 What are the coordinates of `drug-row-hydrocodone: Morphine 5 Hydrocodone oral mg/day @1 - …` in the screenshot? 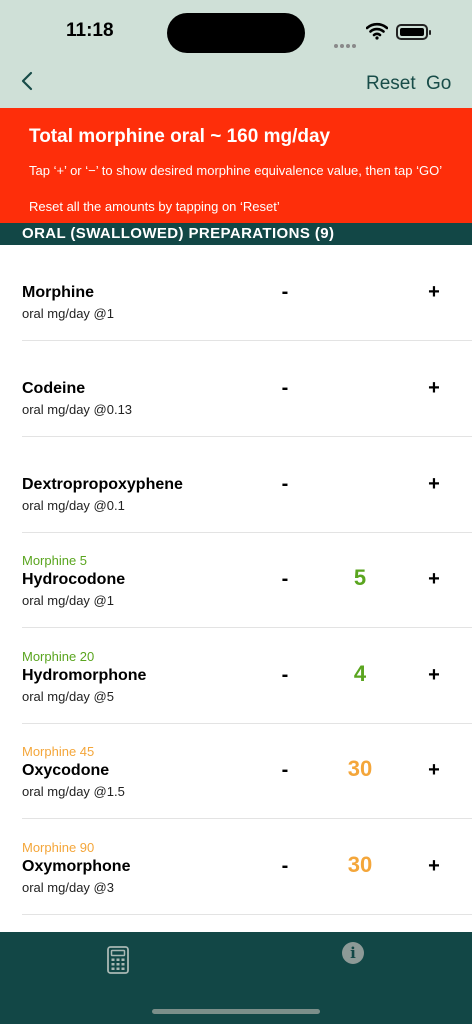 It's located at (236, 580).